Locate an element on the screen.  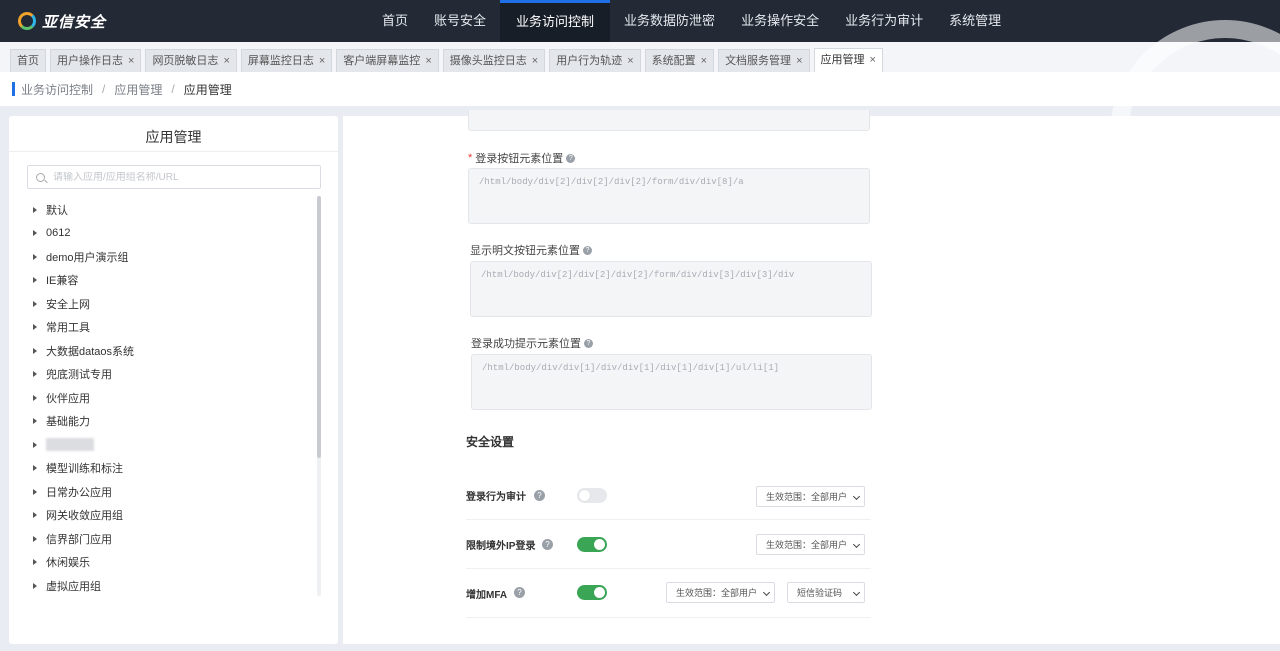
tab-screen-monitor-log: 屏幕监控日志 × is located at coordinates (286, 61).